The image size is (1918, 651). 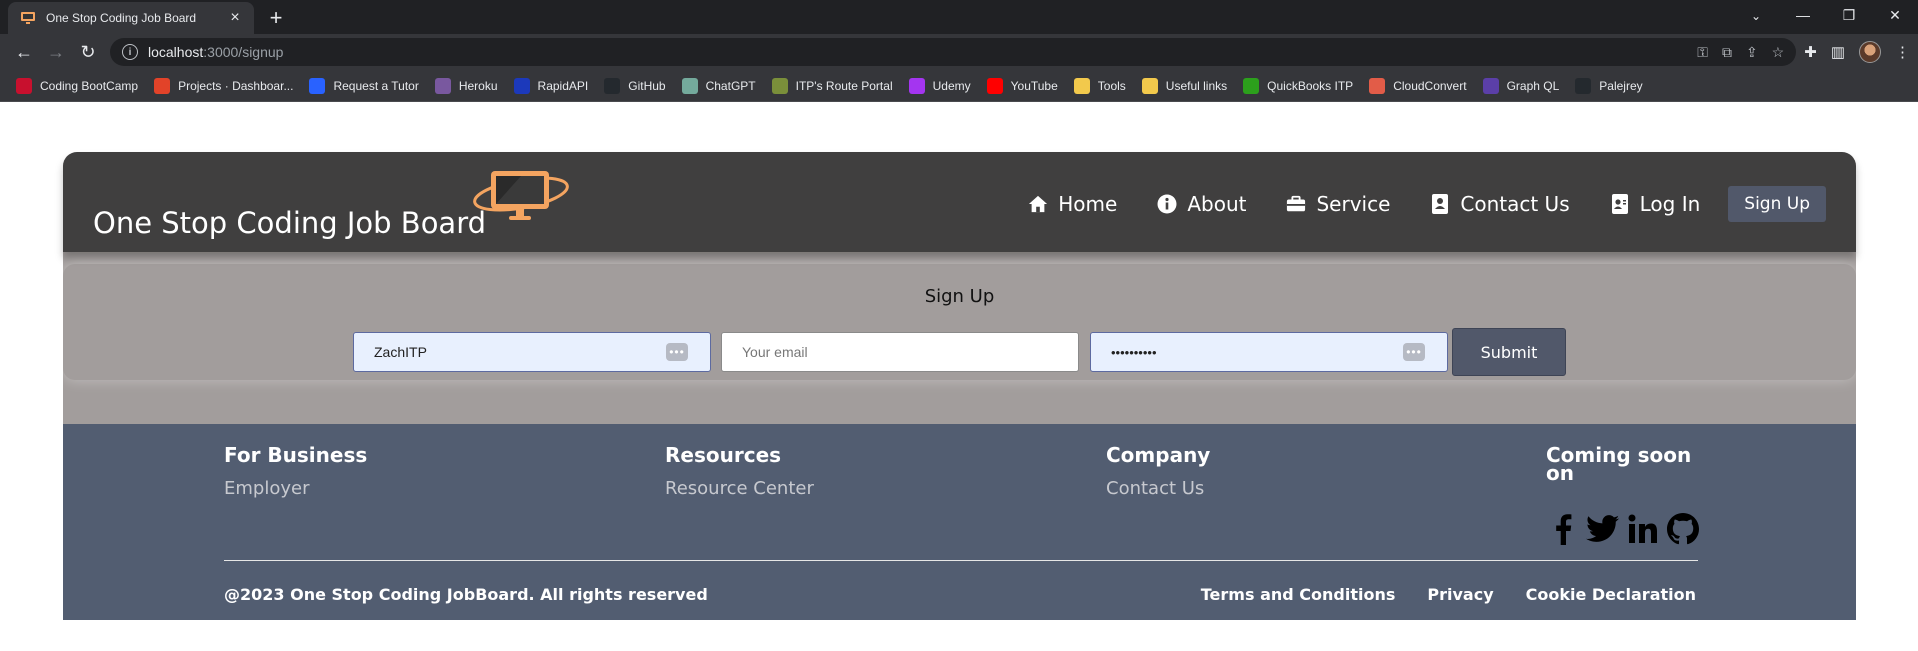 I want to click on bookmark-item: YouTube, so click(x=1022, y=85).